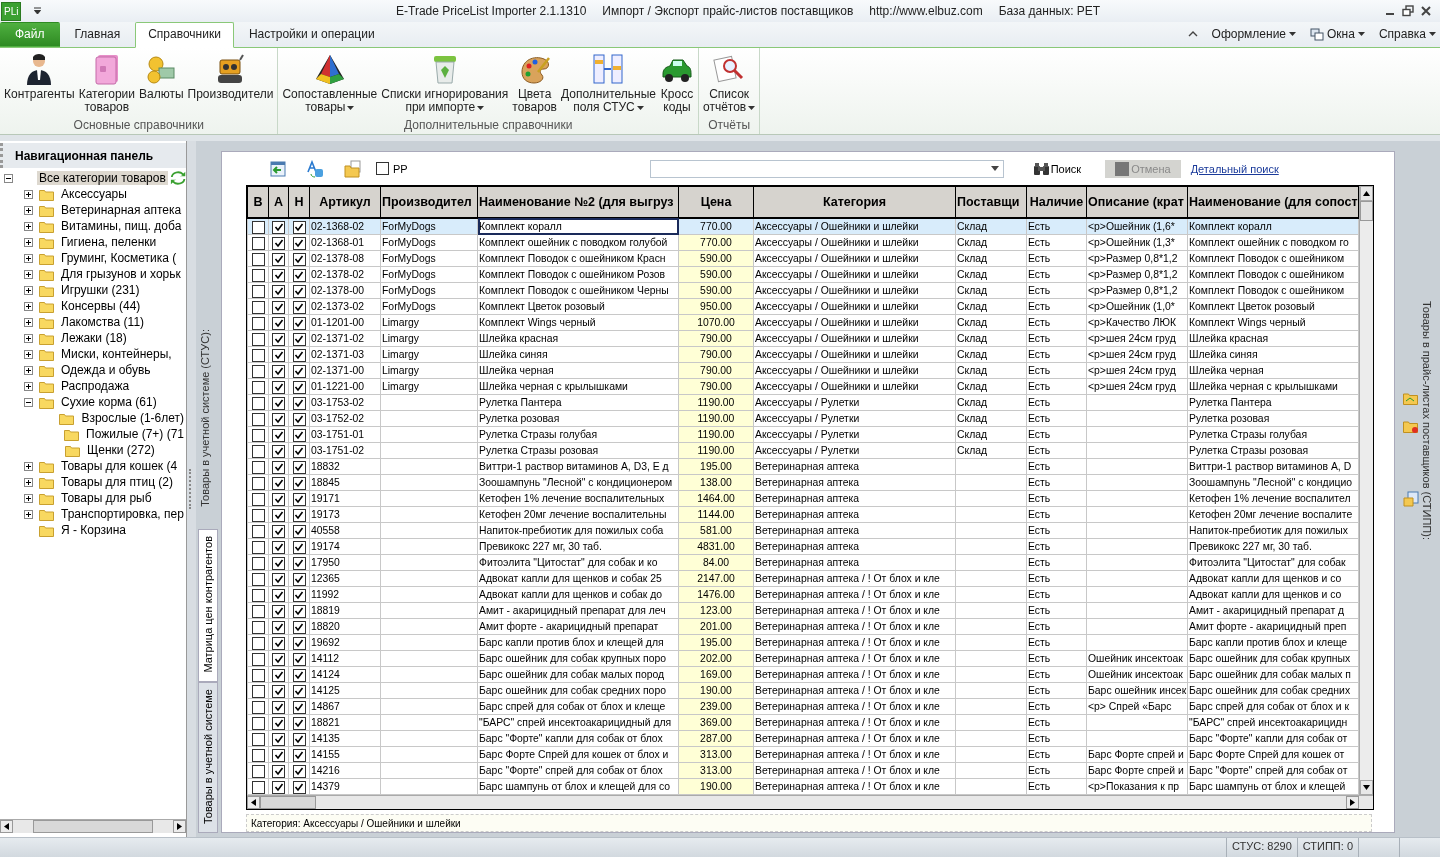 This screenshot has height=857, width=1440. Describe the element at coordinates (106, 498) in the screenshot. I see `tree-item: Товары для рыб` at that location.